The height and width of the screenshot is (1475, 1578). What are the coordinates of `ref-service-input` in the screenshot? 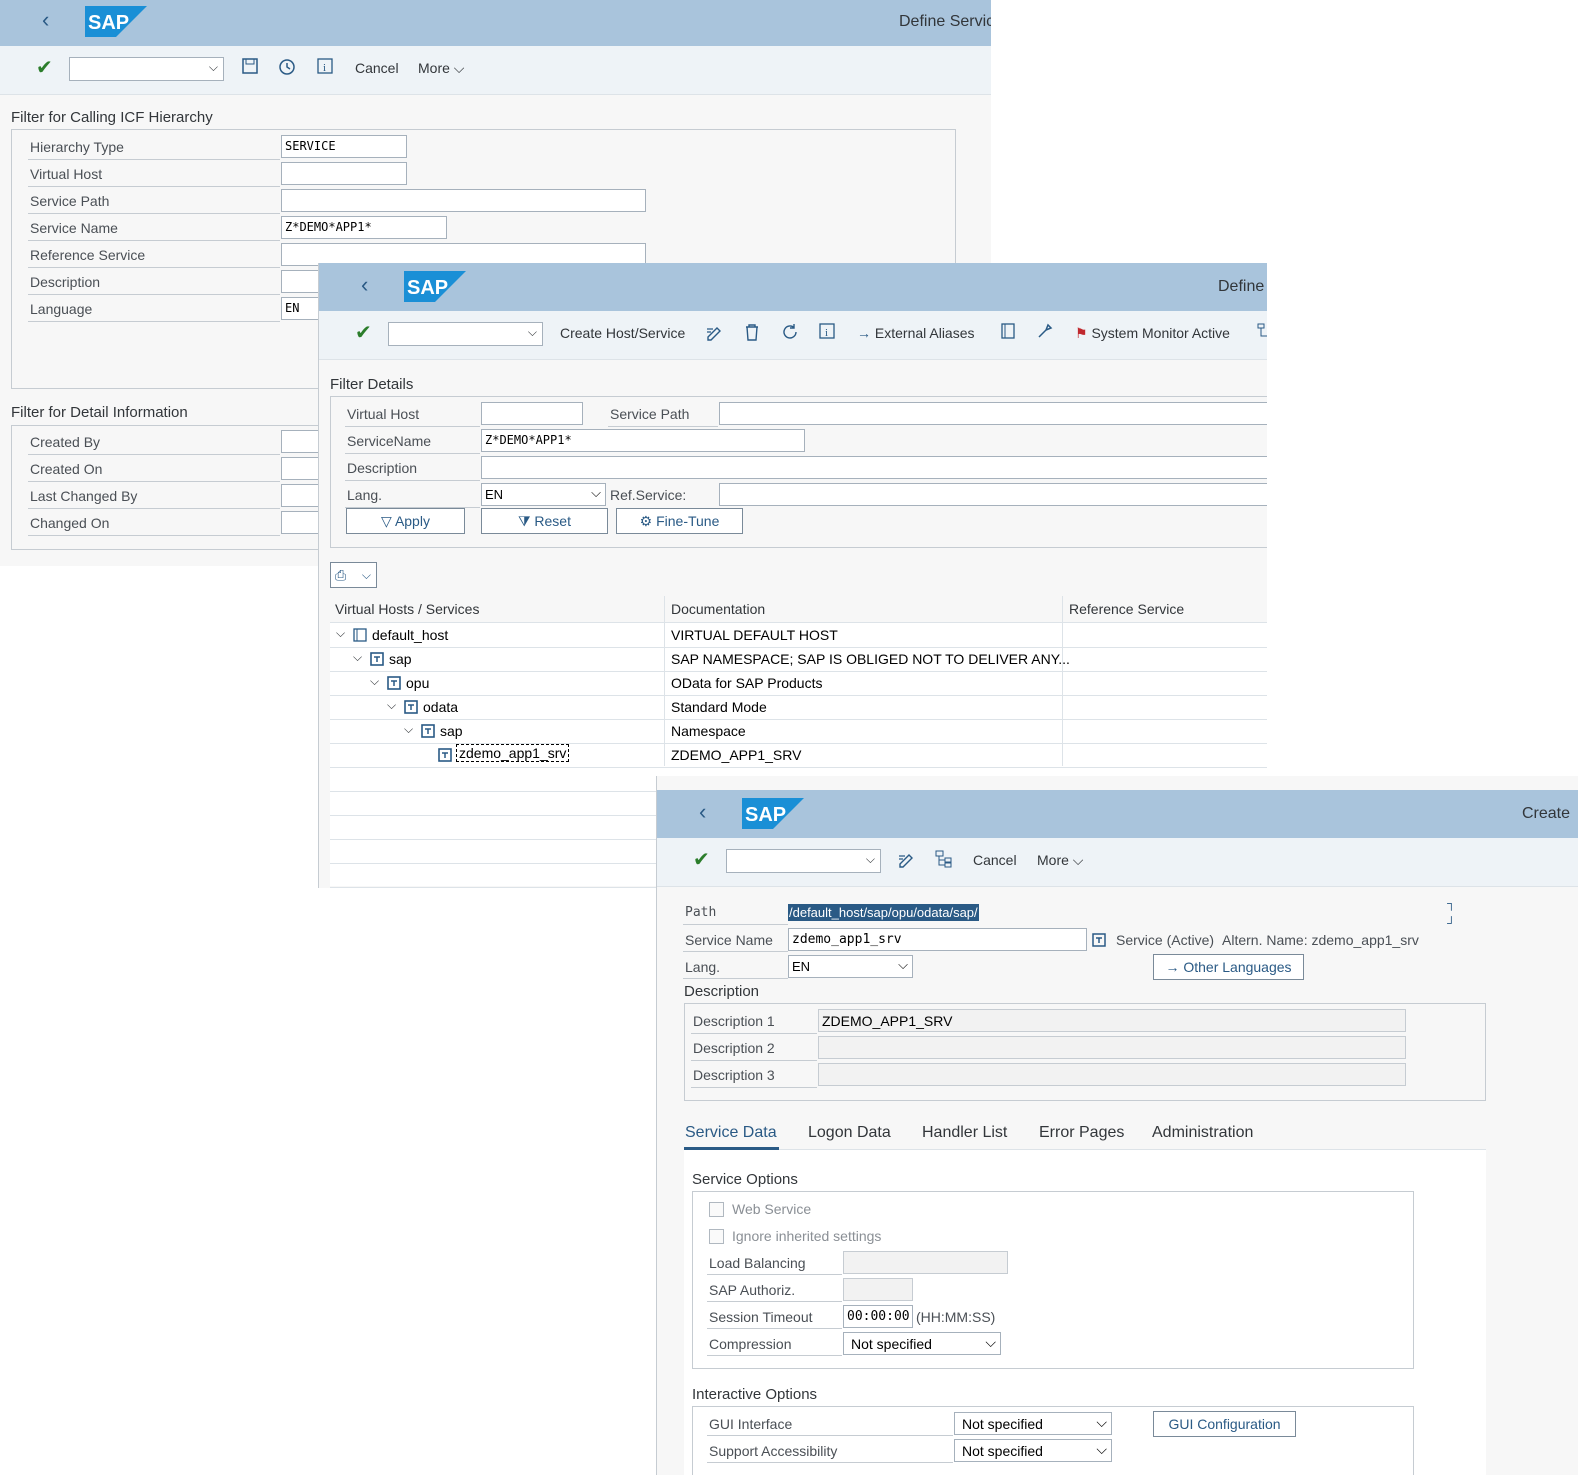 It's located at (993, 494).